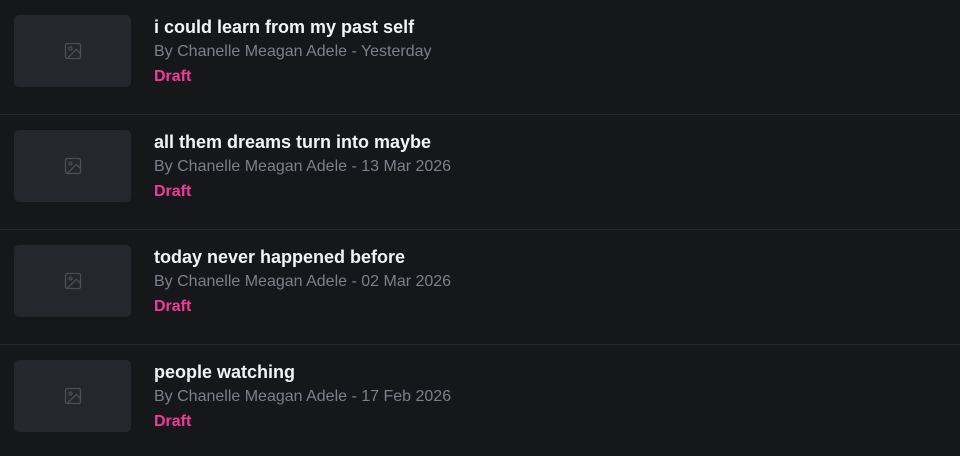  Describe the element at coordinates (547, 257) in the screenshot. I see `post-title: today never happened before` at that location.